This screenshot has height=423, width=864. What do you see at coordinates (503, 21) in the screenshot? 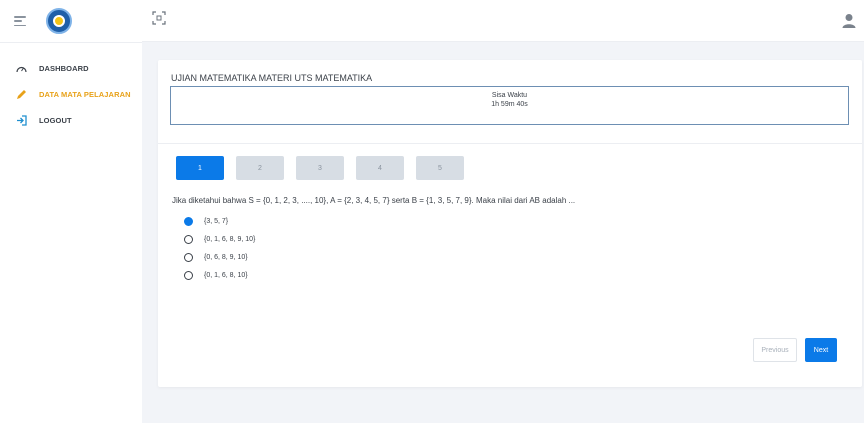
I see `top-bar` at bounding box center [503, 21].